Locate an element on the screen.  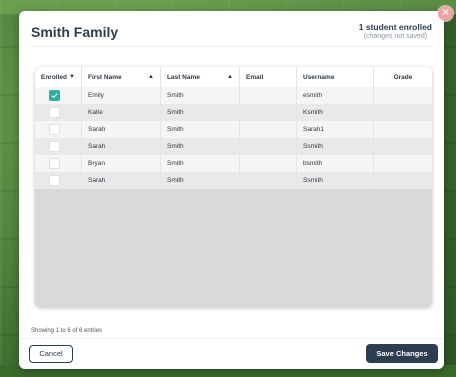
table-row: Sarah Smith Sarah1 is located at coordinates (233, 129).